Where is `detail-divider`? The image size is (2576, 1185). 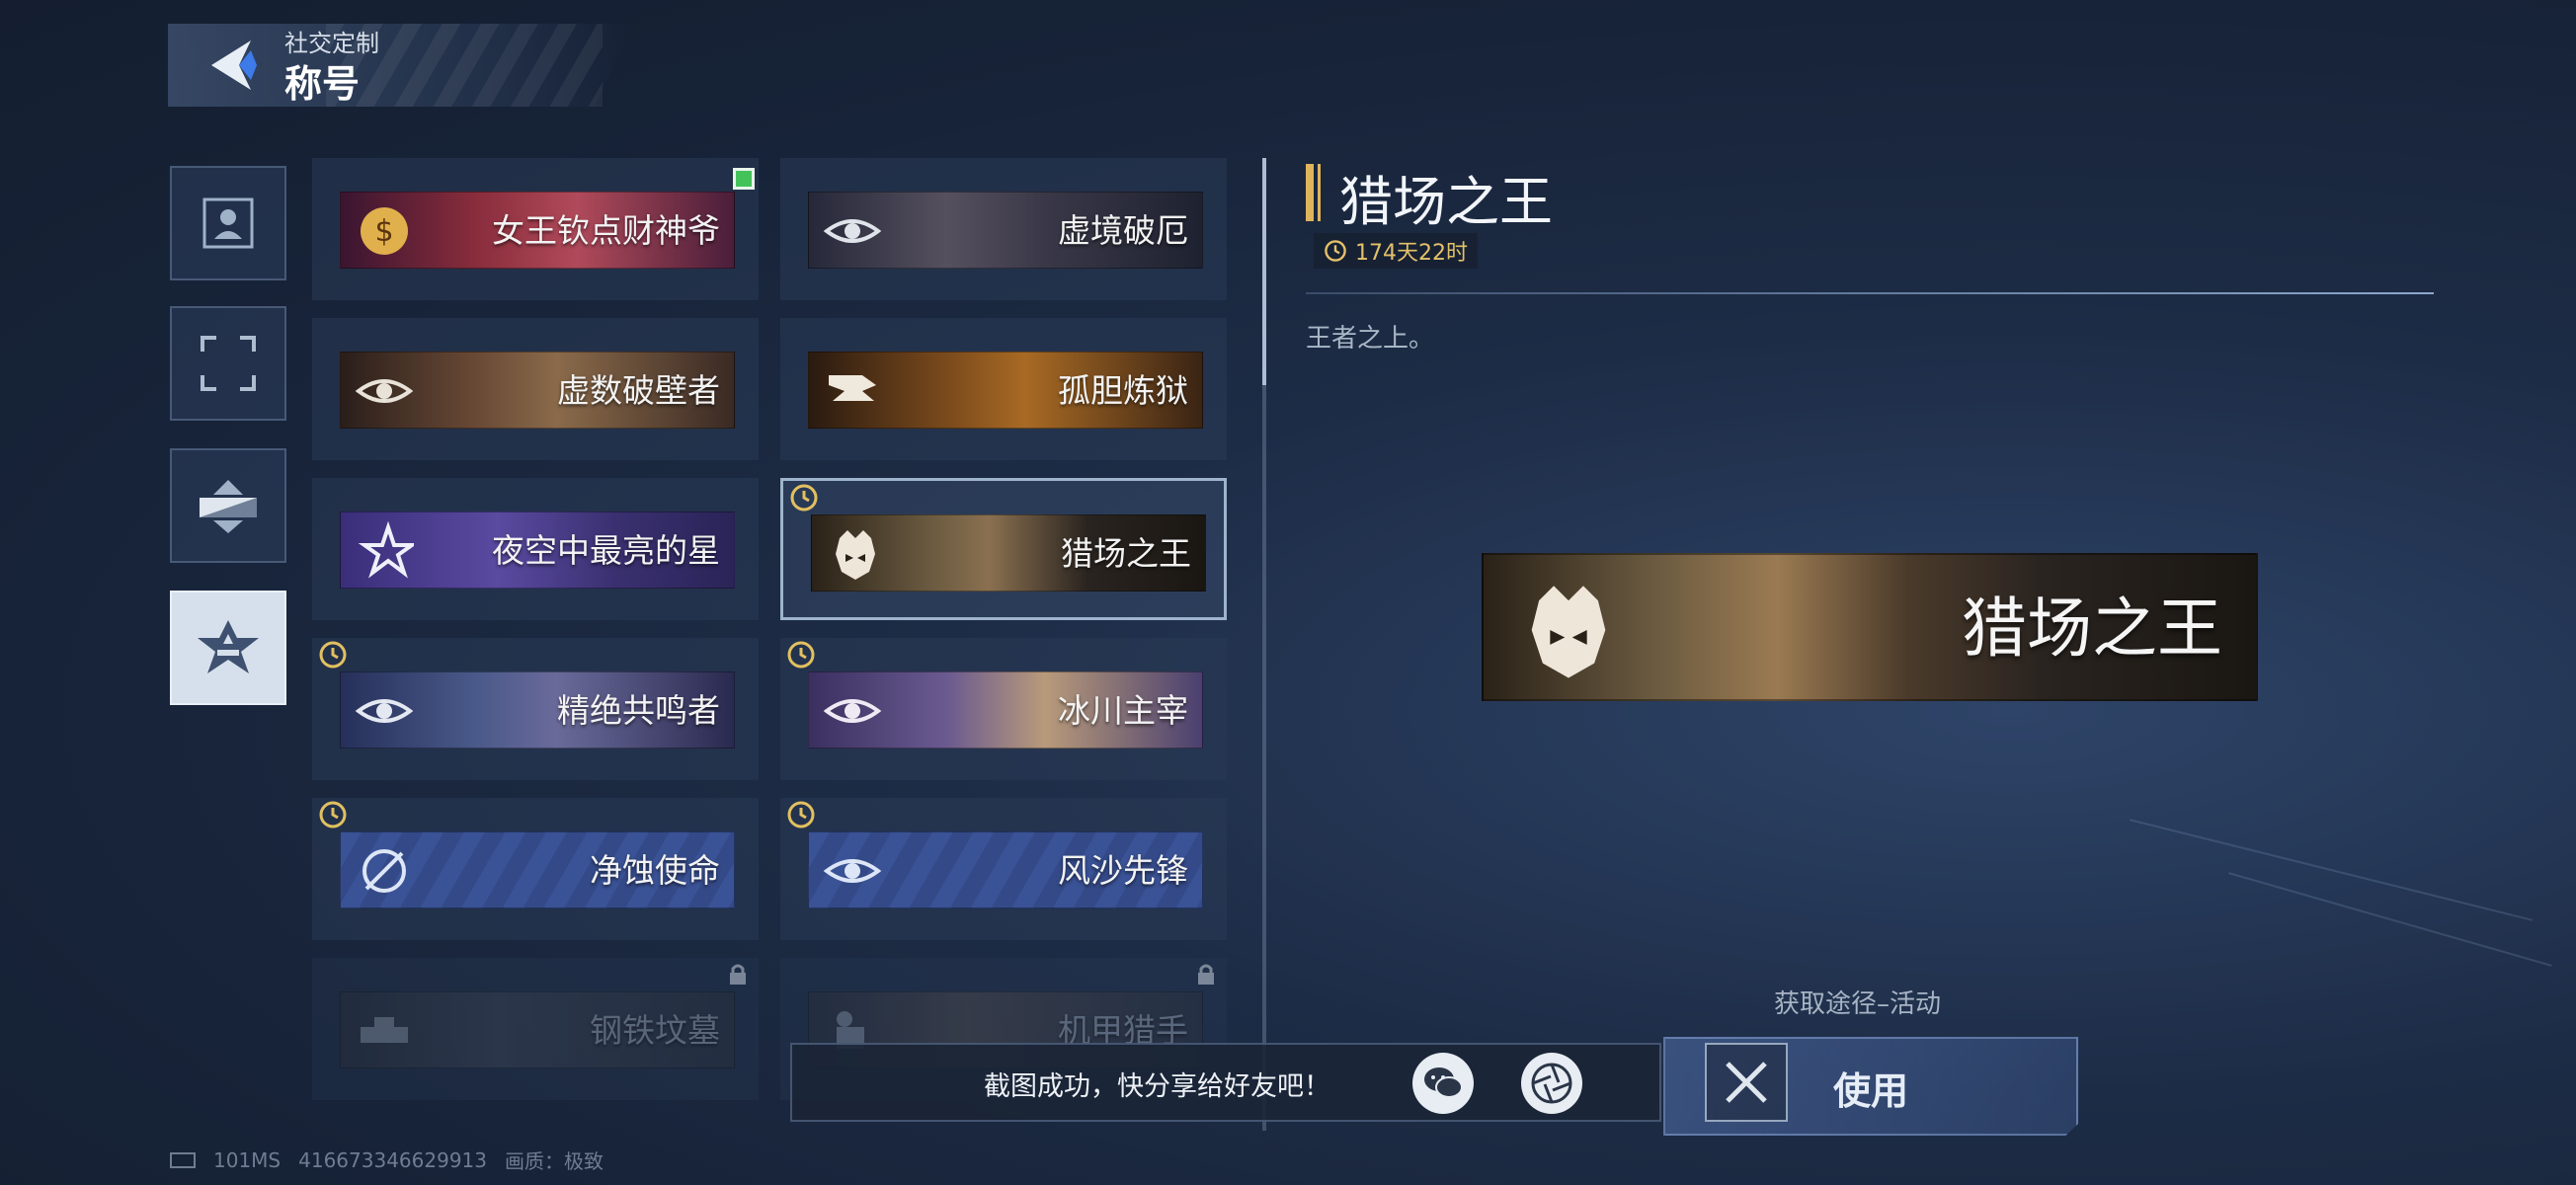
detail-divider is located at coordinates (1870, 293).